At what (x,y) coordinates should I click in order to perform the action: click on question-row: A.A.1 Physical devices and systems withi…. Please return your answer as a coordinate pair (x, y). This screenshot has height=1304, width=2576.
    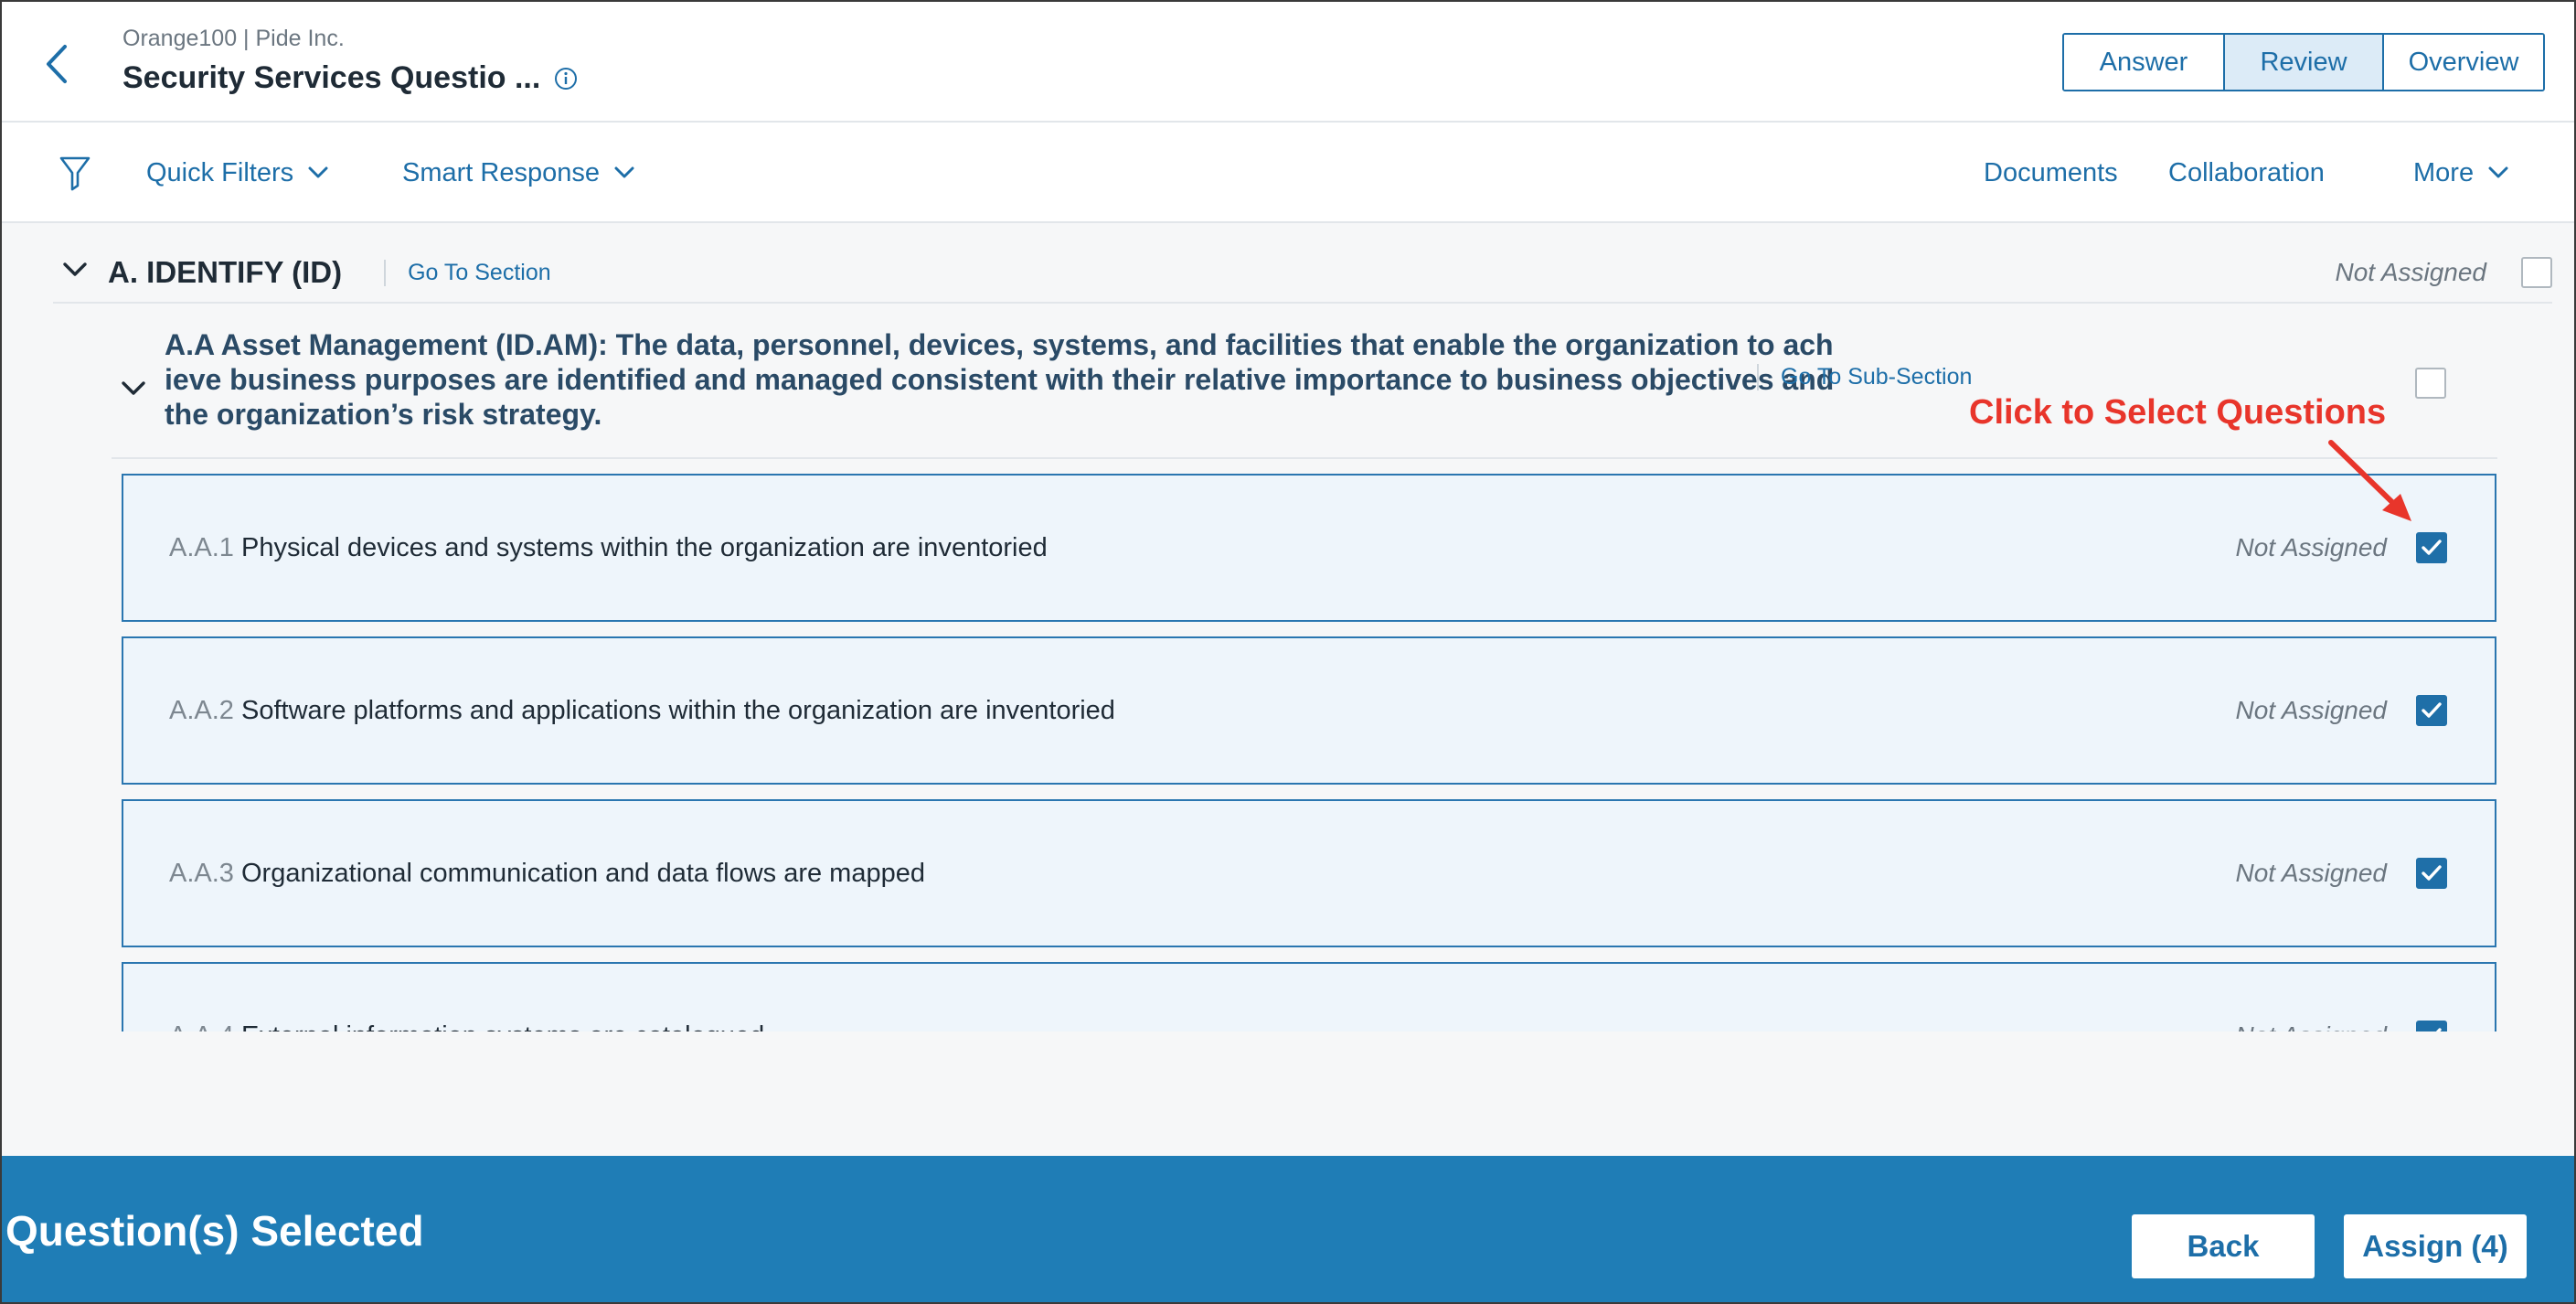
    Looking at the image, I should click on (1309, 548).